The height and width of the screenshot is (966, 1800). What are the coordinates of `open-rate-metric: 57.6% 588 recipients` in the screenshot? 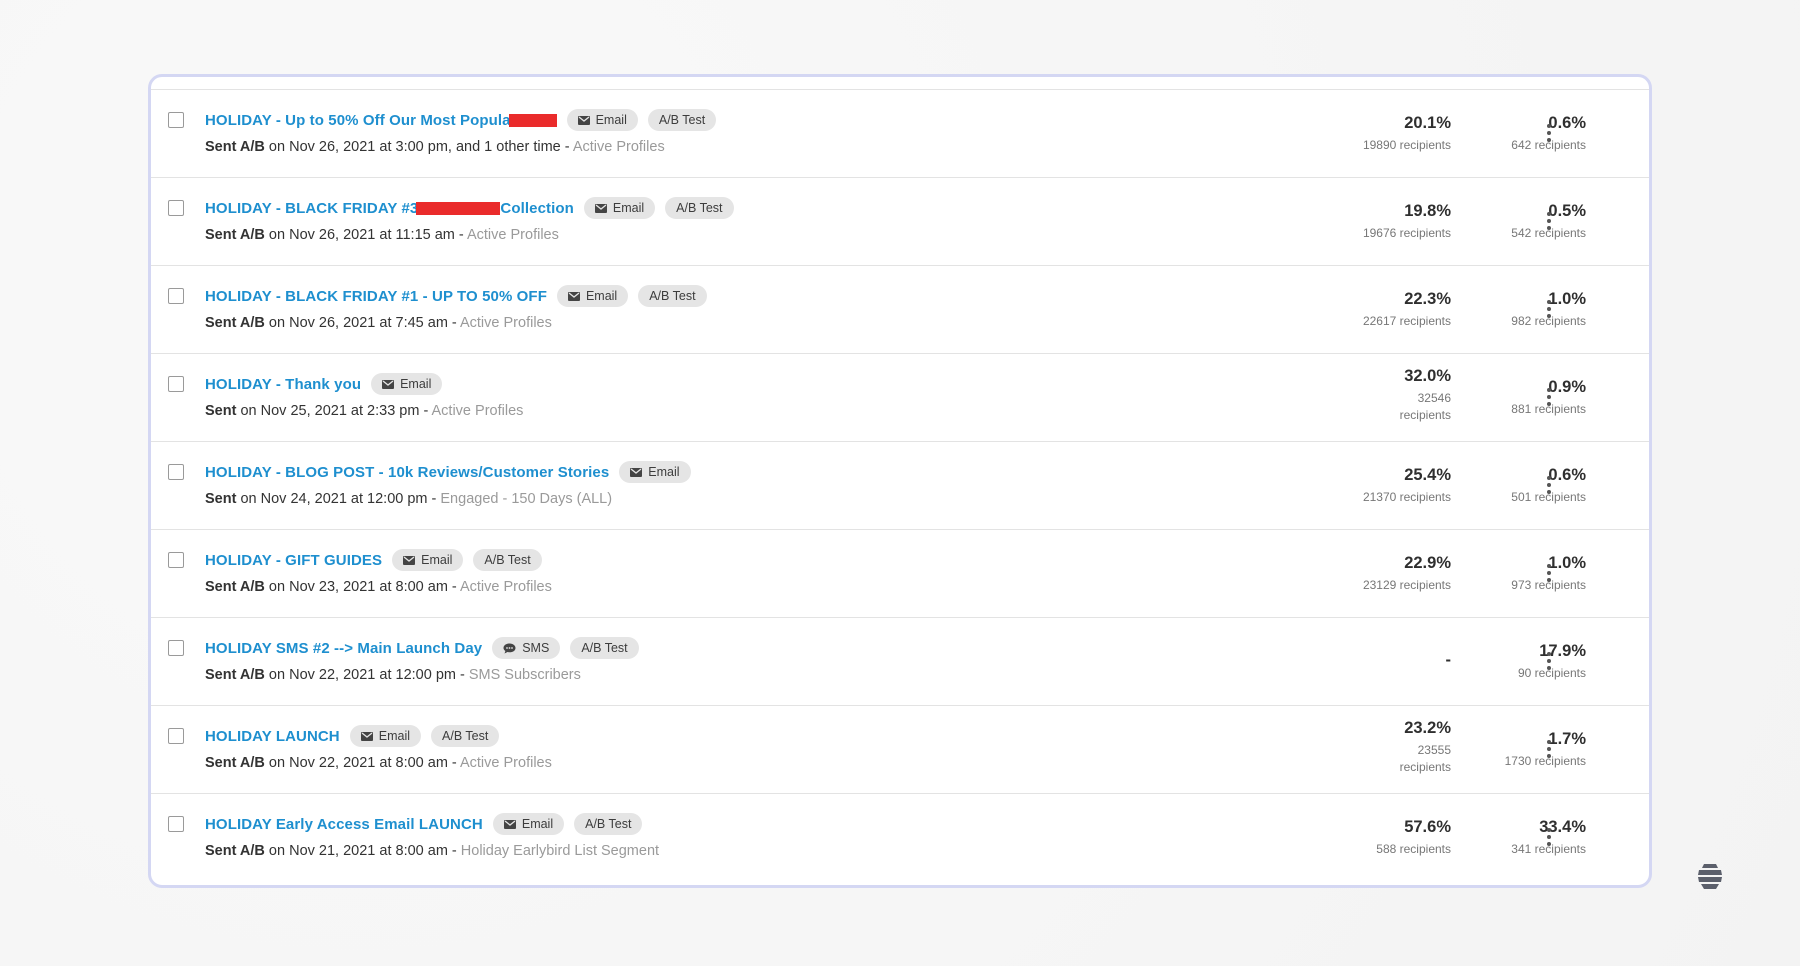 It's located at (1326, 837).